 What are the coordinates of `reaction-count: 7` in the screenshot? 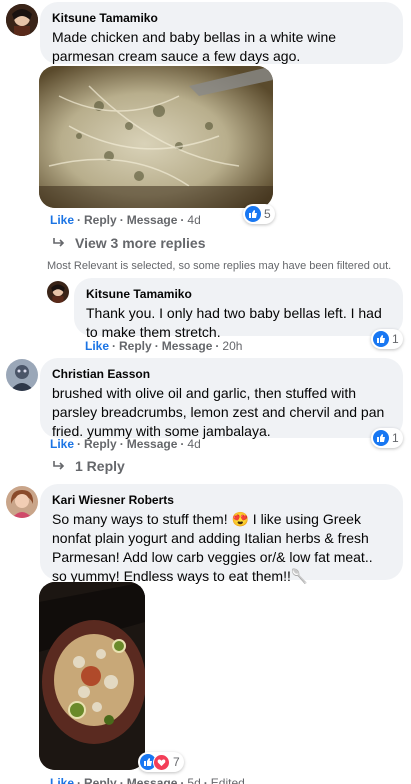 It's located at (161, 762).